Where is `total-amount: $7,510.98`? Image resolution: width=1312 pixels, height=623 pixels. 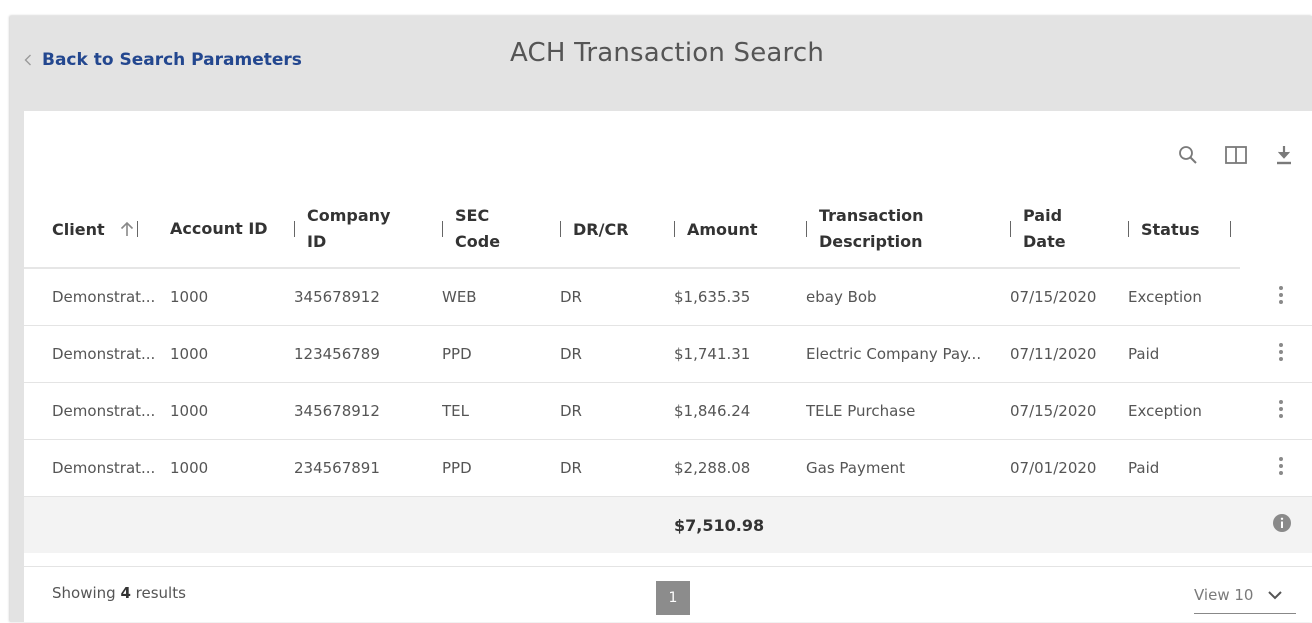 total-amount: $7,510.98 is located at coordinates (740, 524).